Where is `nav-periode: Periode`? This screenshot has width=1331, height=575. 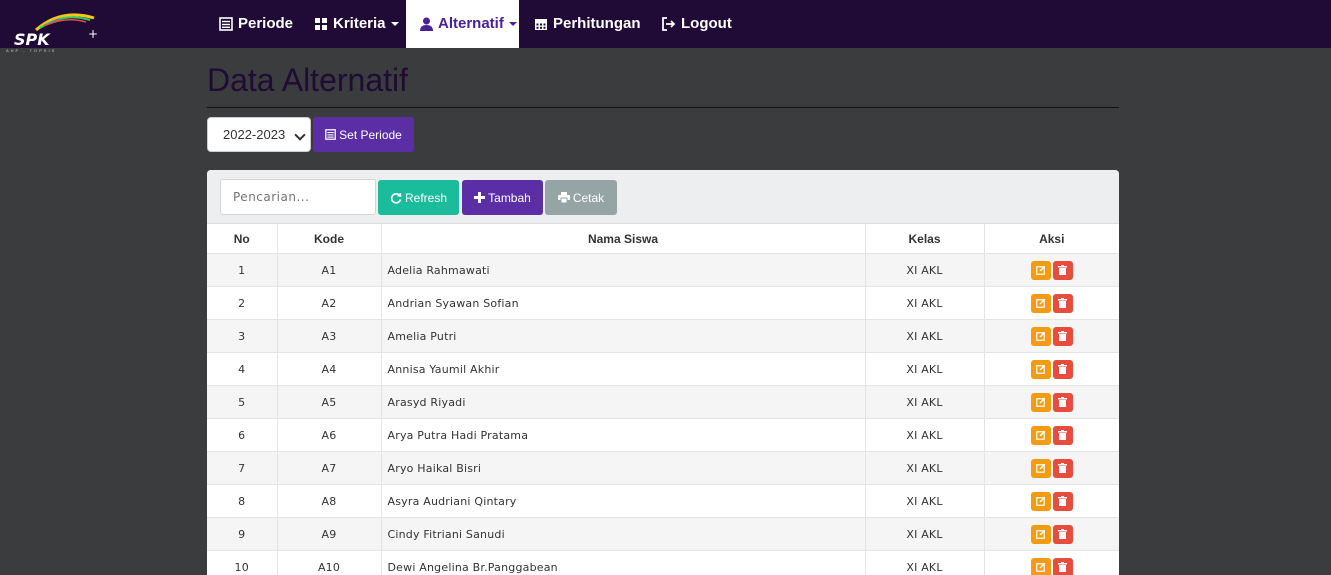
nav-periode: Periode is located at coordinates (256, 24).